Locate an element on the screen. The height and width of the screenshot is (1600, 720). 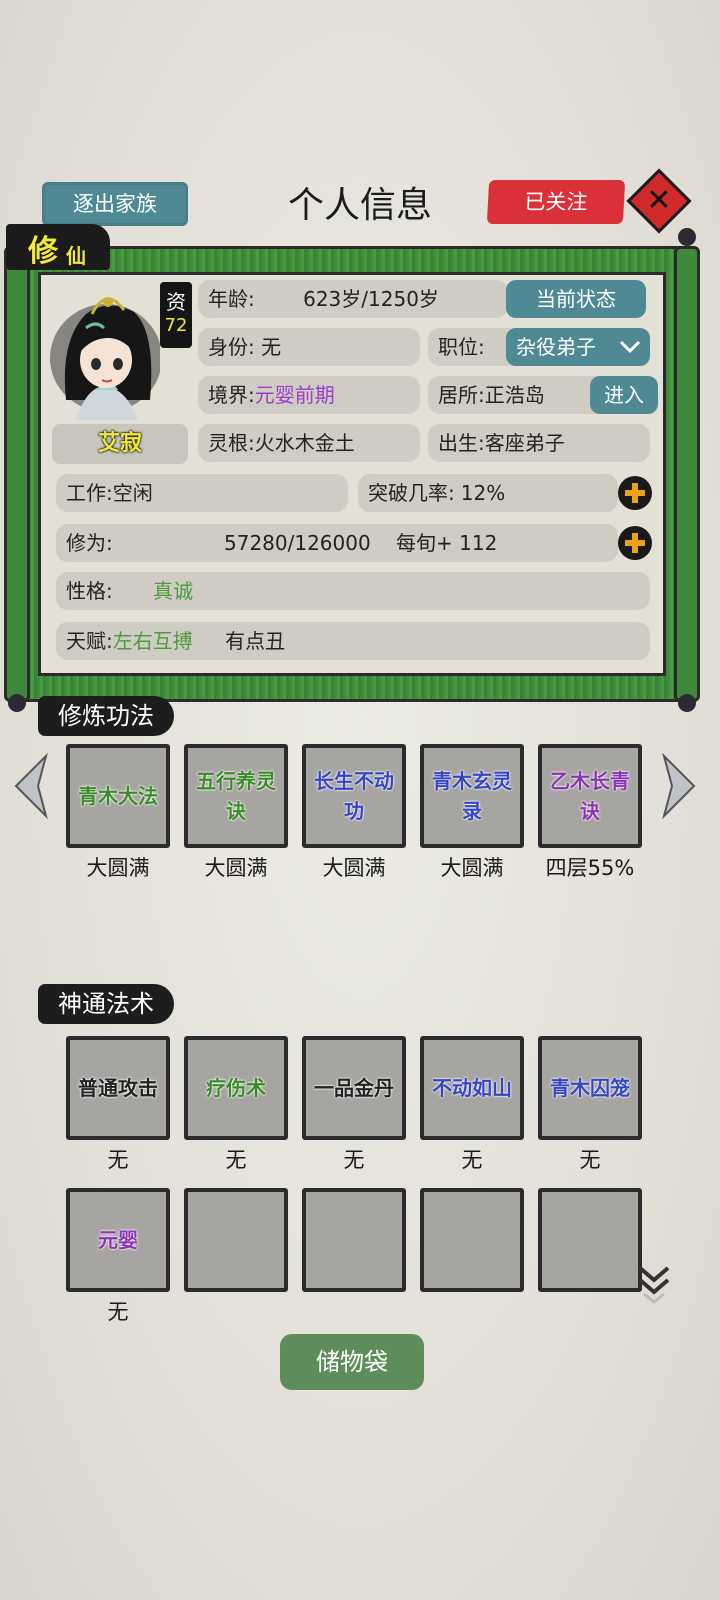
age-value: 623岁/1250岁 is located at coordinates (371, 299).